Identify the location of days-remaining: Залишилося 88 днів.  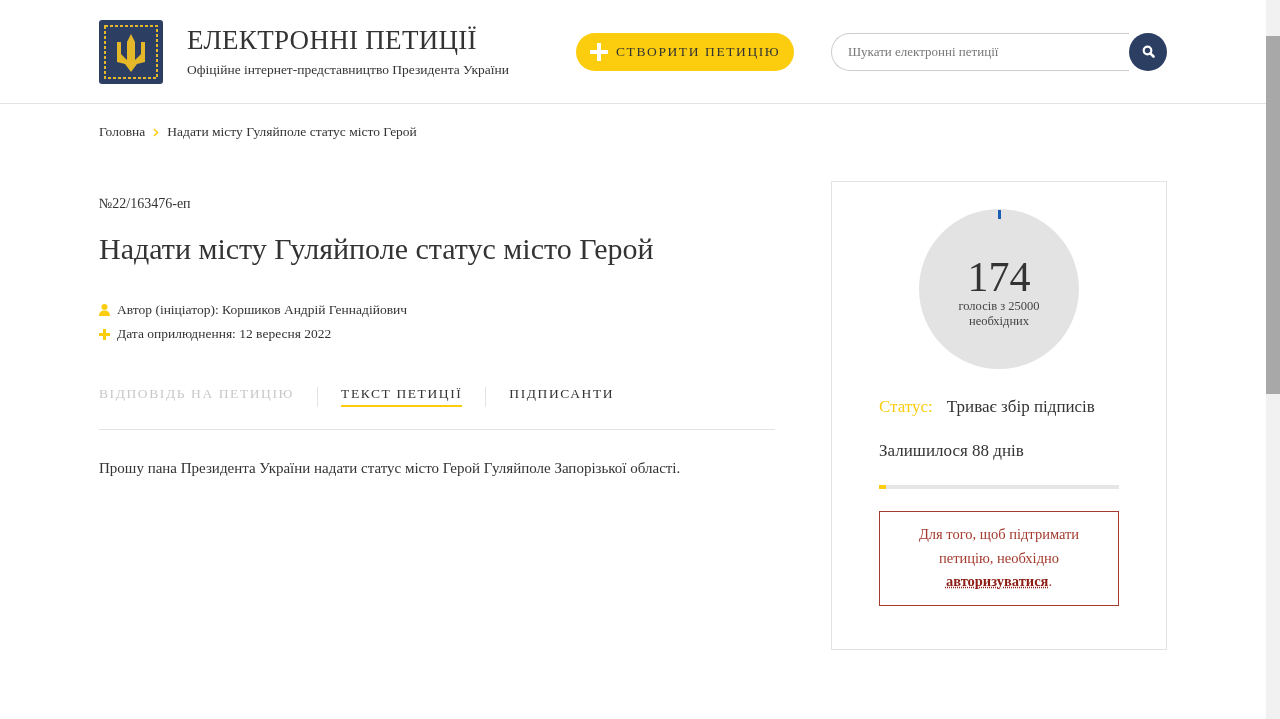
(952, 451).